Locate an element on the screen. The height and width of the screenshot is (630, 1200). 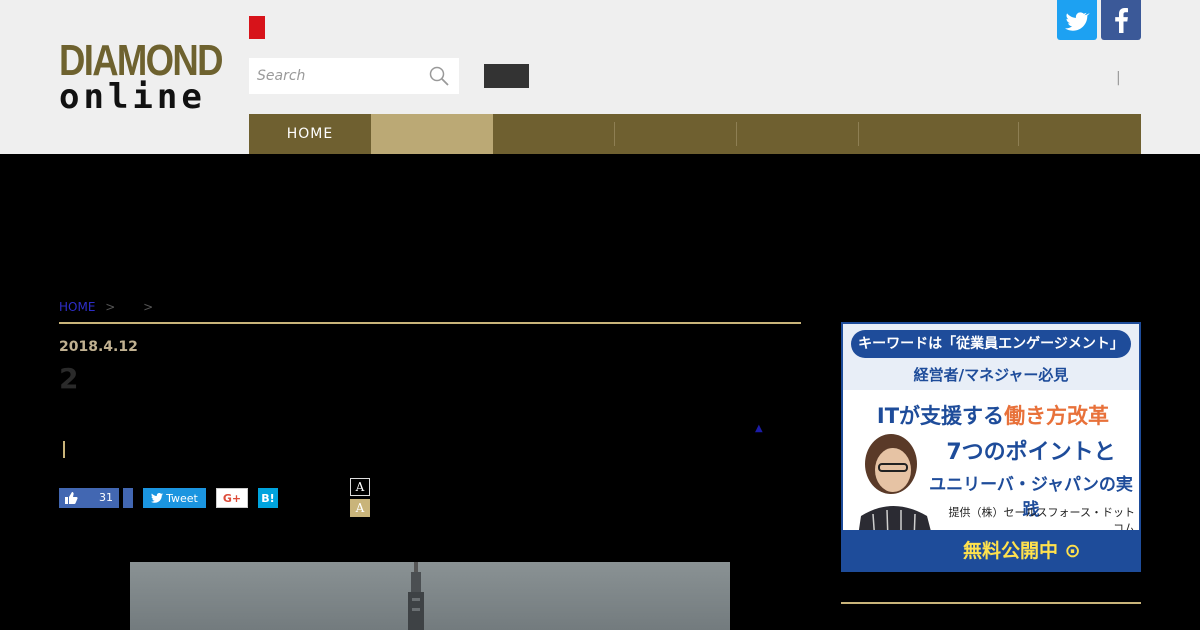
article-date: 2018.4.12 is located at coordinates (98, 347).